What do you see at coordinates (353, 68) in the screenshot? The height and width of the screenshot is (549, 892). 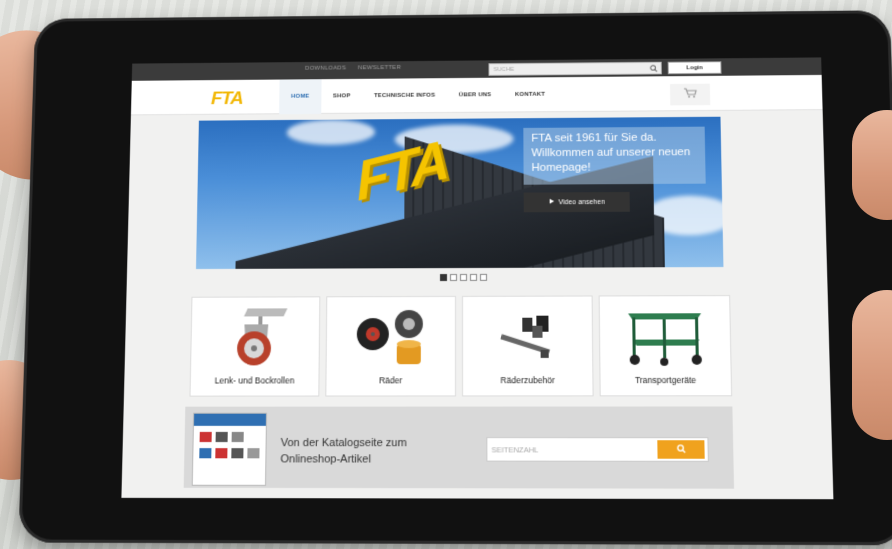 I see `utility-links: DOWNLOADS NEWSLETTER` at bounding box center [353, 68].